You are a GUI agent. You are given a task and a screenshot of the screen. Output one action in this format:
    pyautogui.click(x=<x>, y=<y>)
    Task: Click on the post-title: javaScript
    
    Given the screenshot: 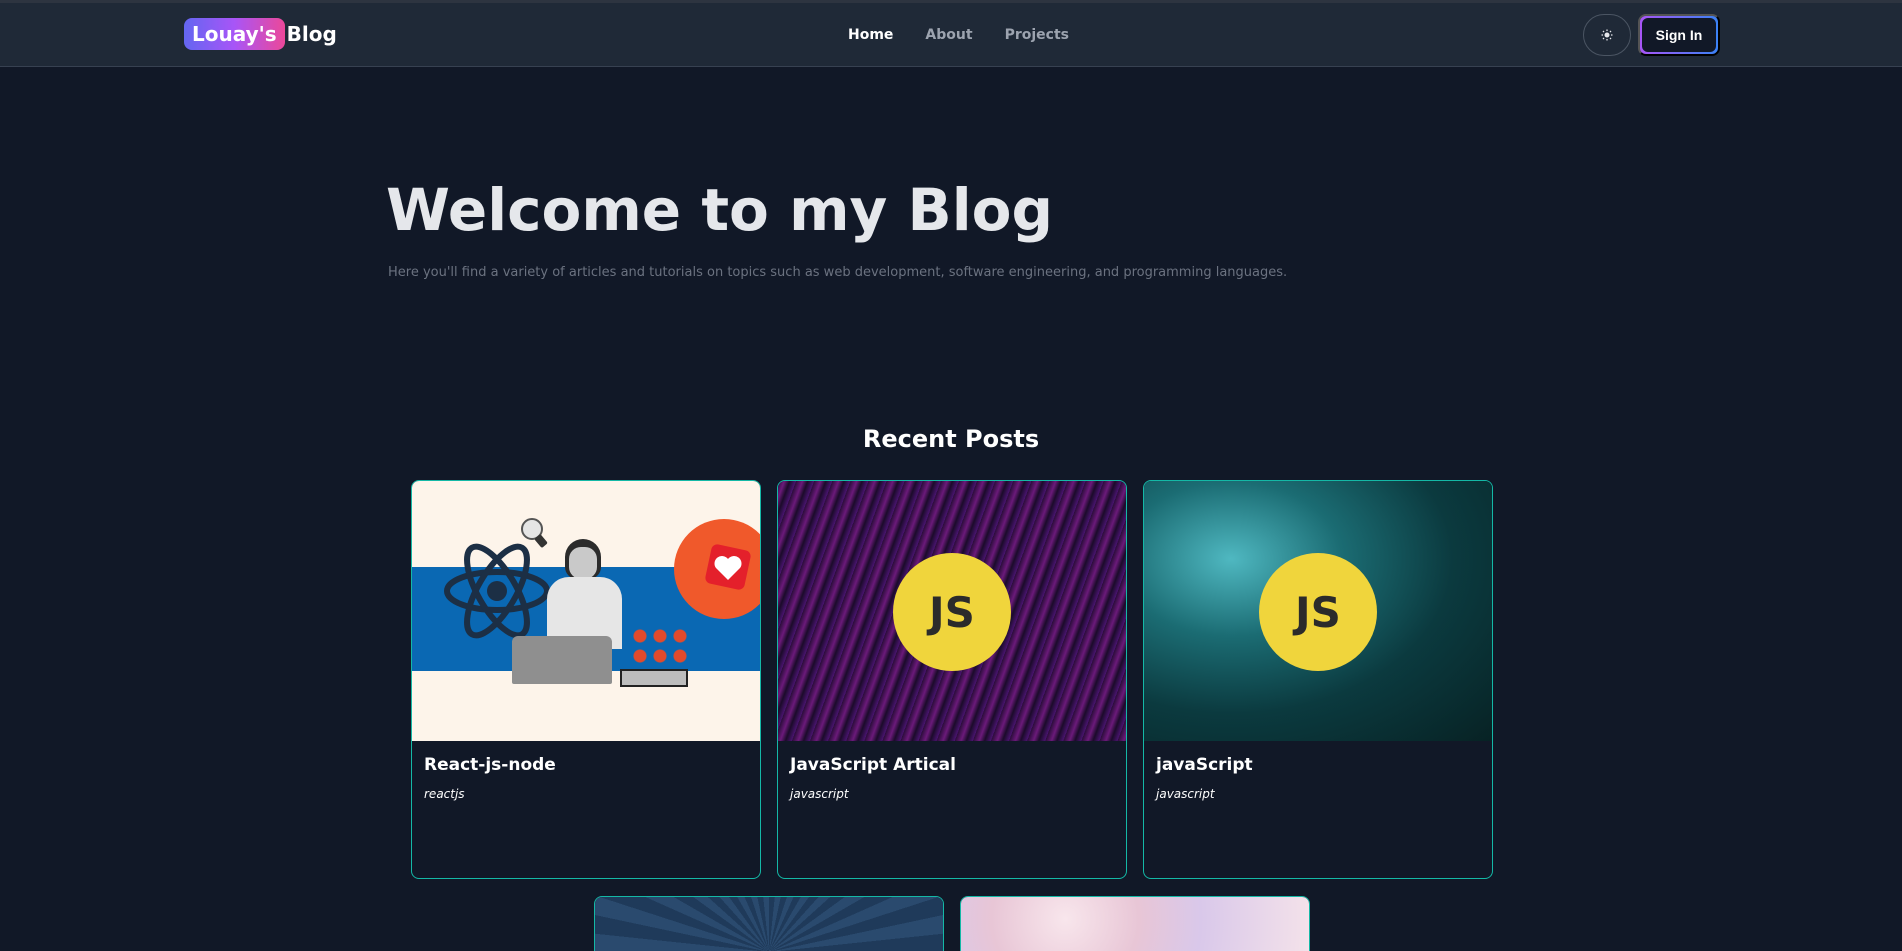 What is the action you would take?
    pyautogui.click(x=1318, y=765)
    